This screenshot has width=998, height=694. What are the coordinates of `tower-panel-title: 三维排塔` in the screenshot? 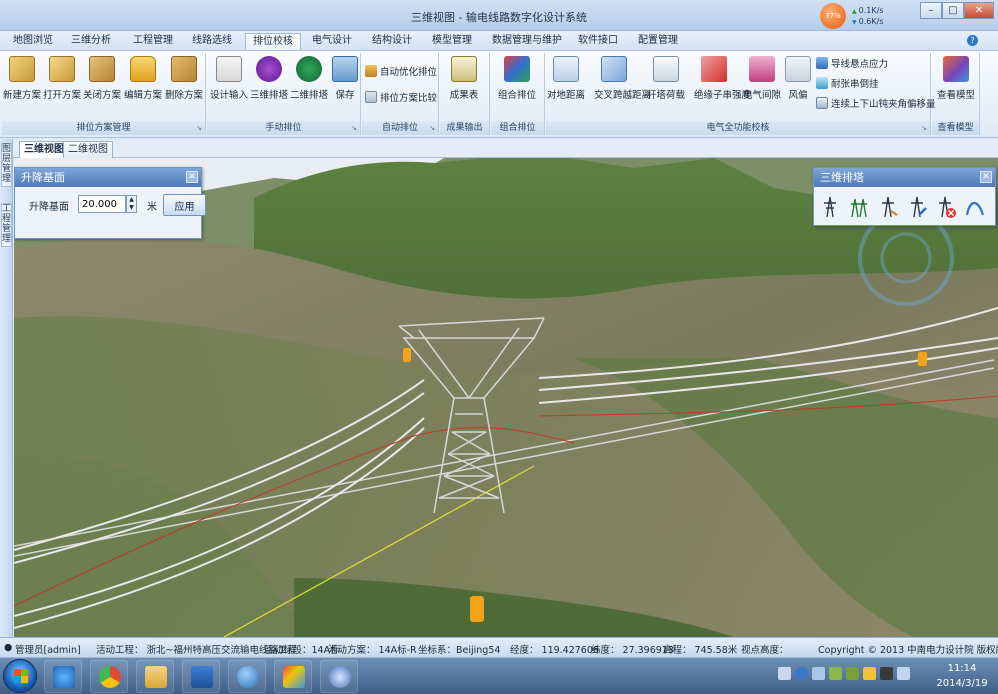 It's located at (842, 177).